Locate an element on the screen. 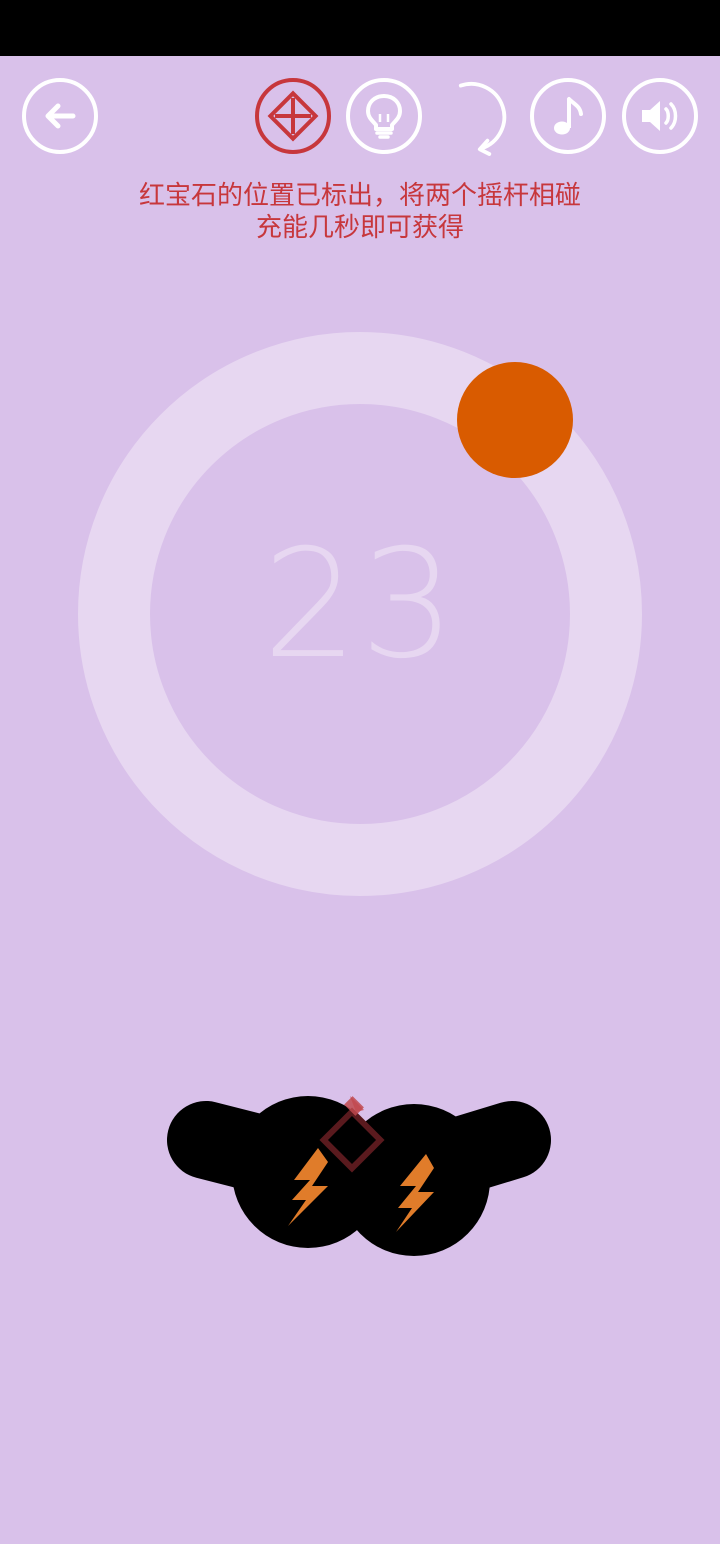 Image resolution: width=720 pixels, height=1544 pixels. speaker-icon is located at coordinates (660, 116).